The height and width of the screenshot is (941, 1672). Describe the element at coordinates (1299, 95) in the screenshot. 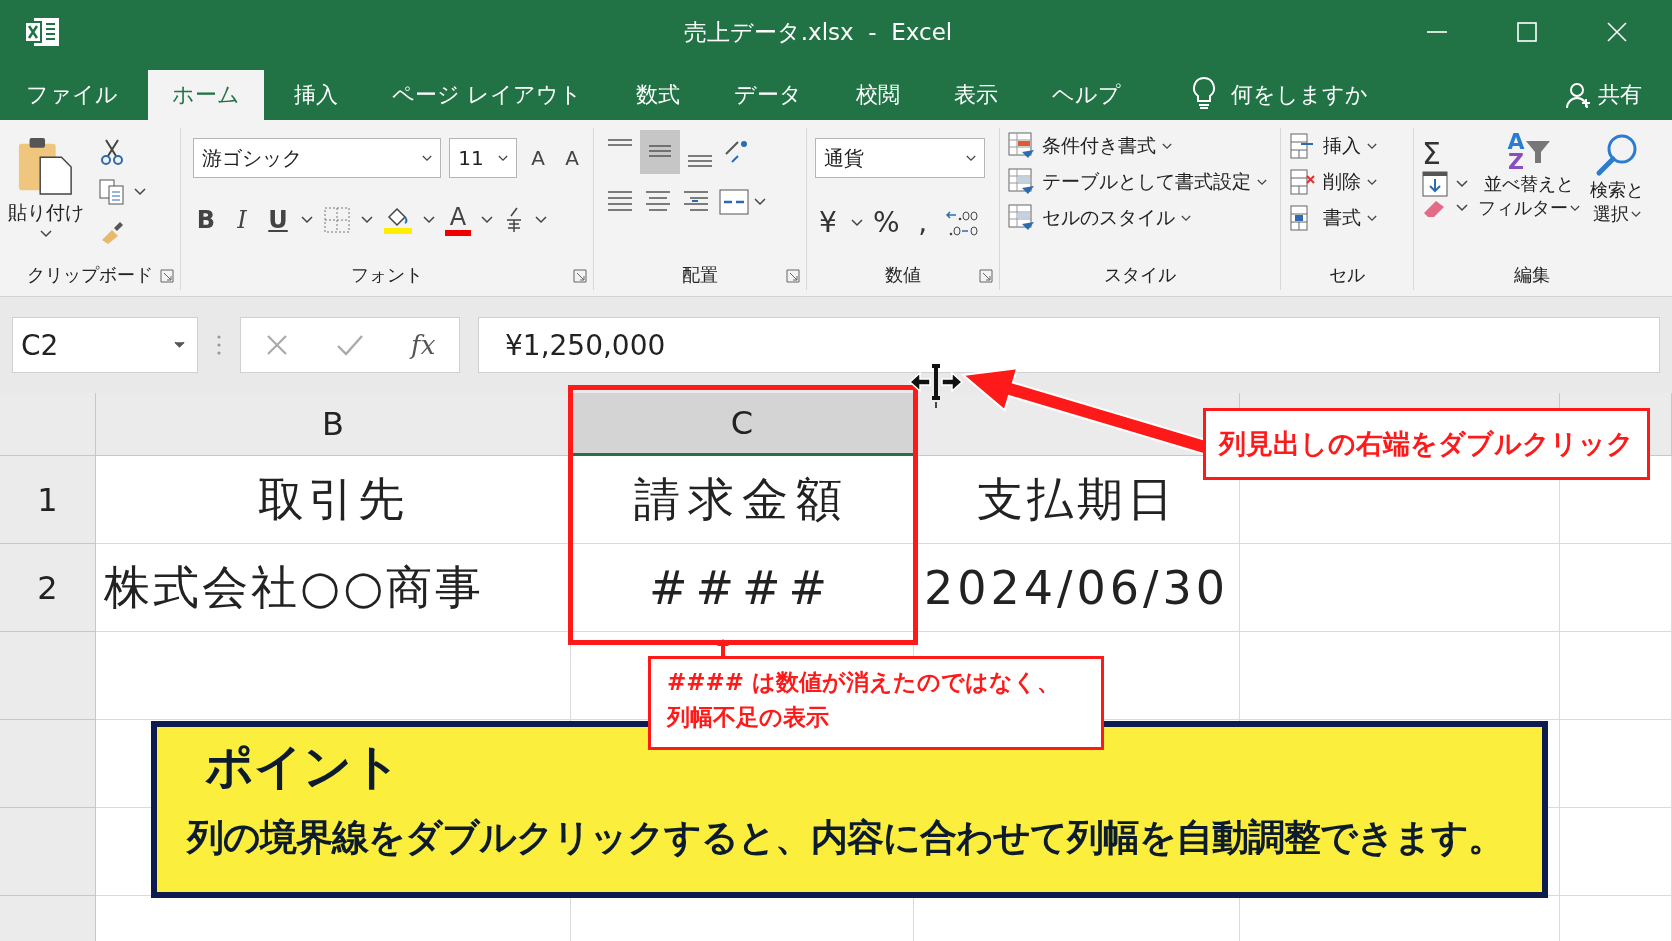

I see `tell-me-button: 何をしますか` at that location.